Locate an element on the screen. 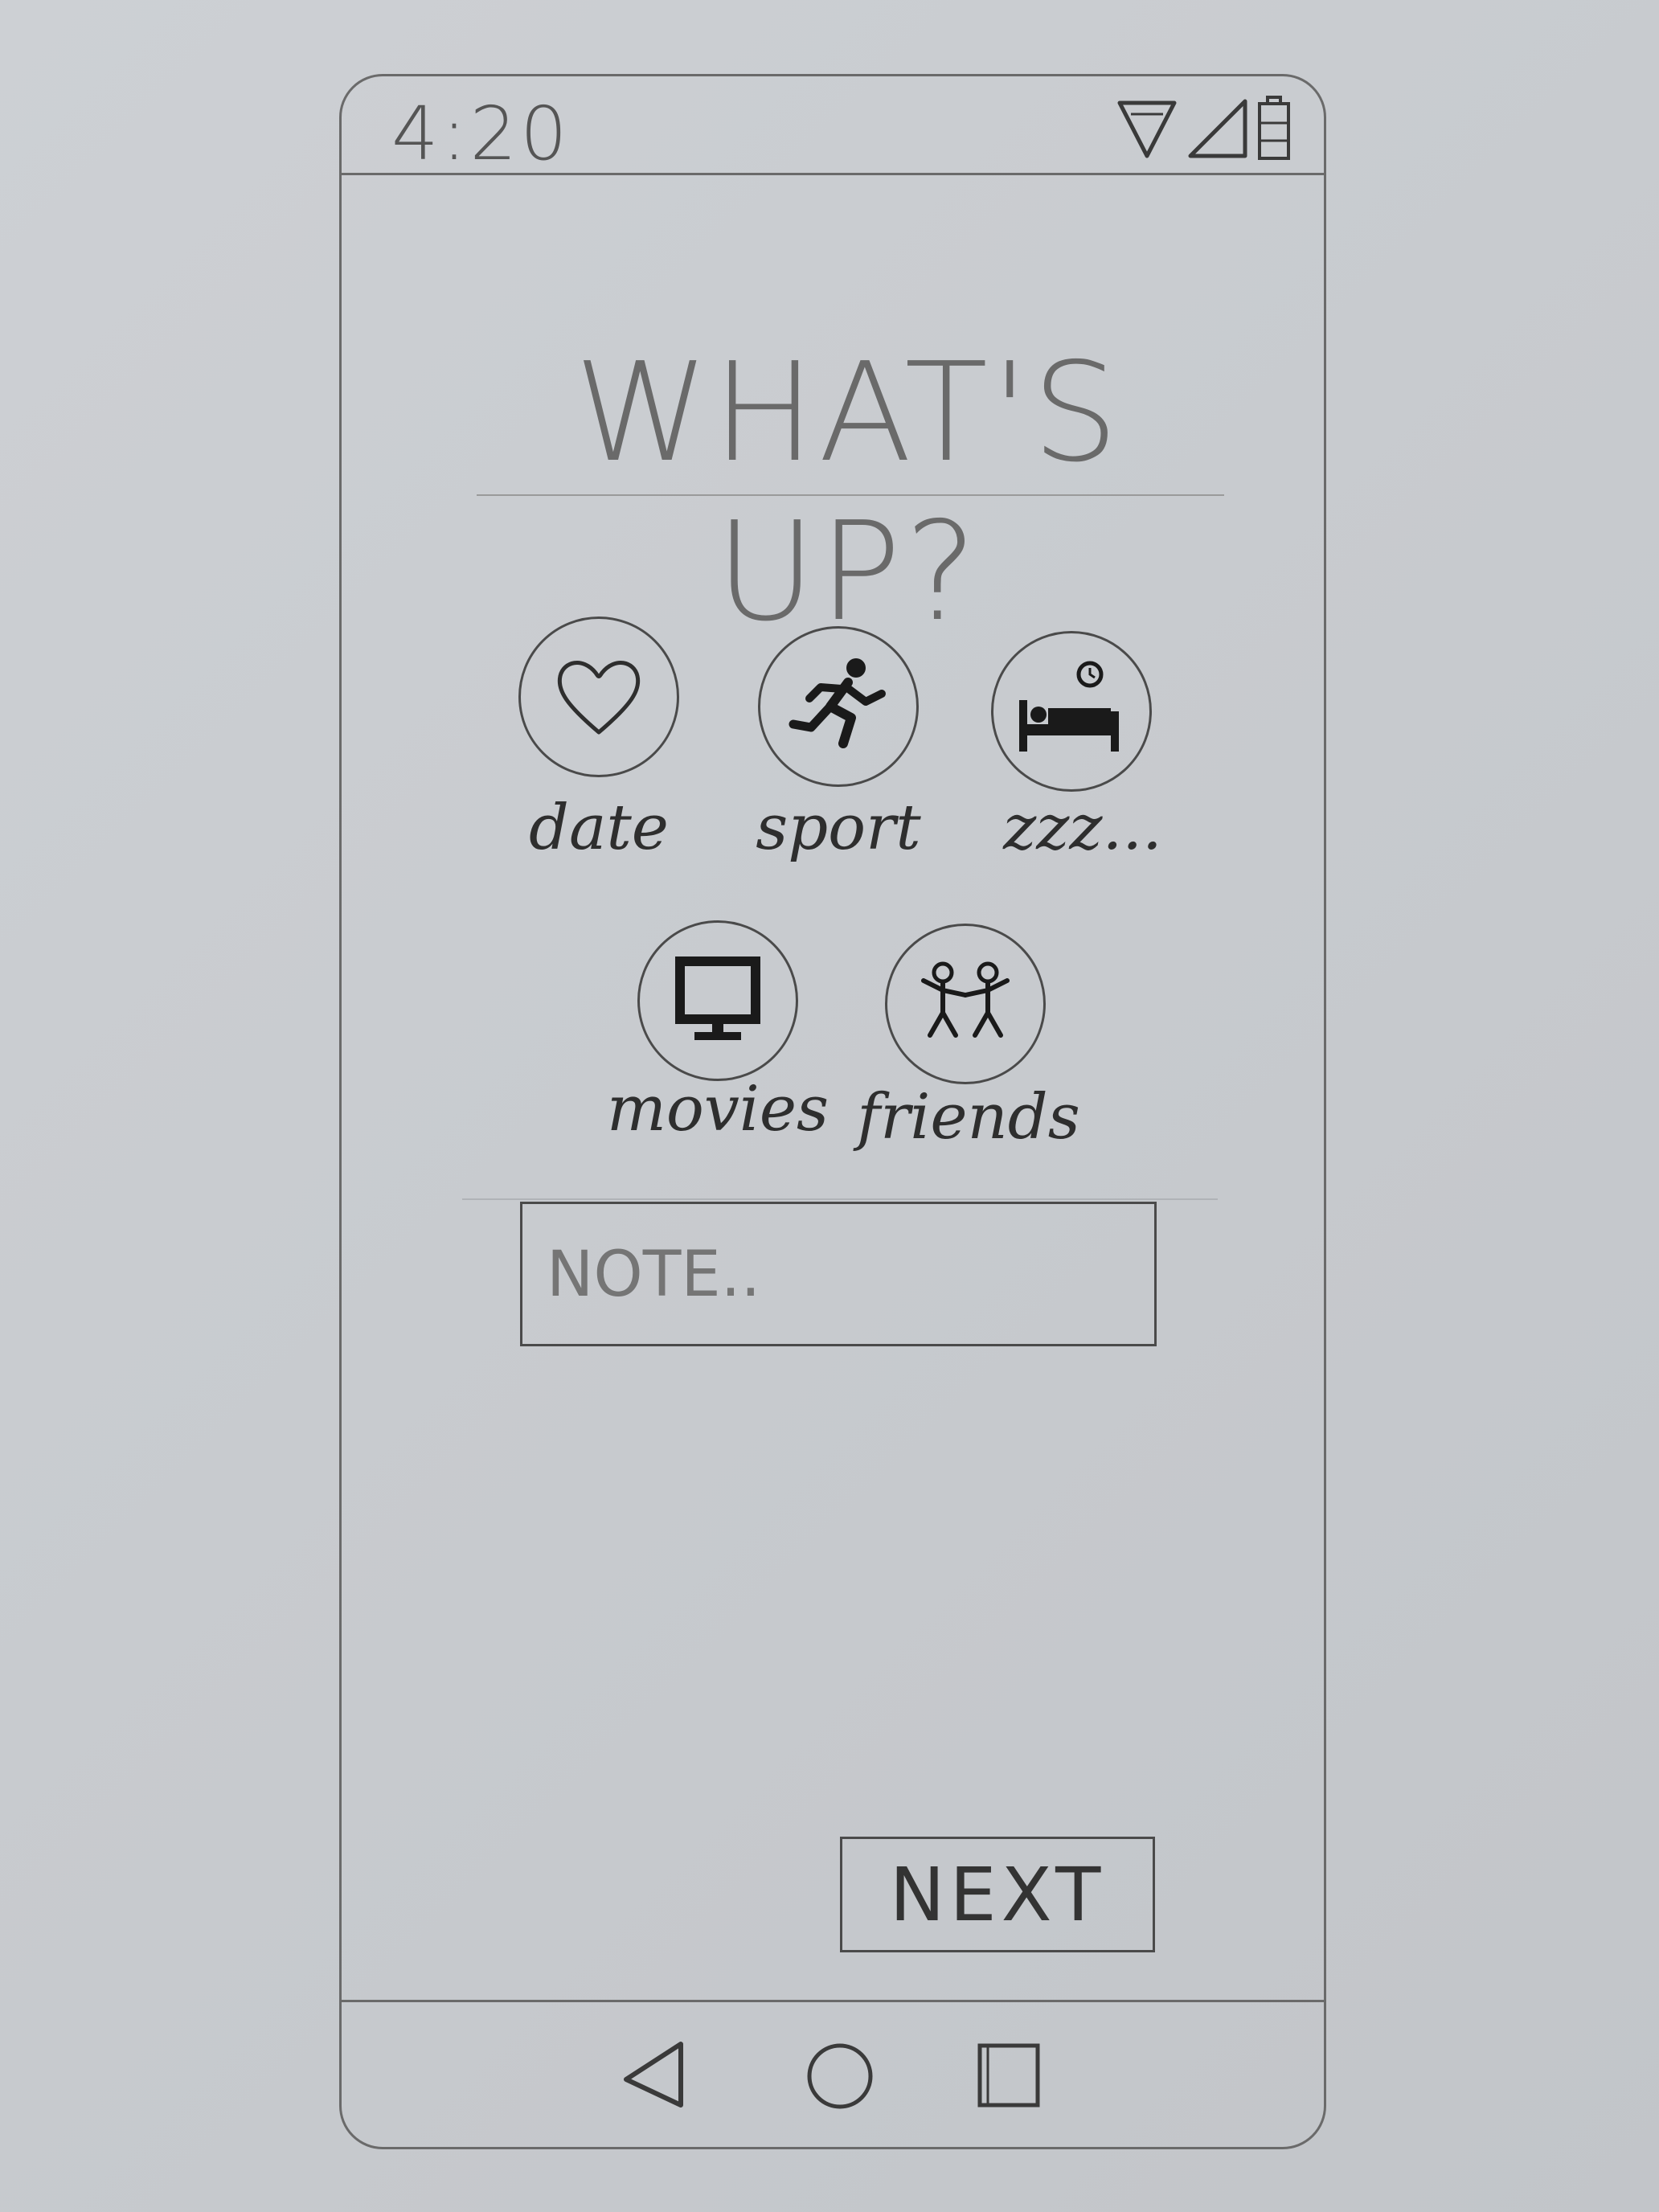 The height and width of the screenshot is (2212, 1659). activity-movies-button is located at coordinates (717, 1000).